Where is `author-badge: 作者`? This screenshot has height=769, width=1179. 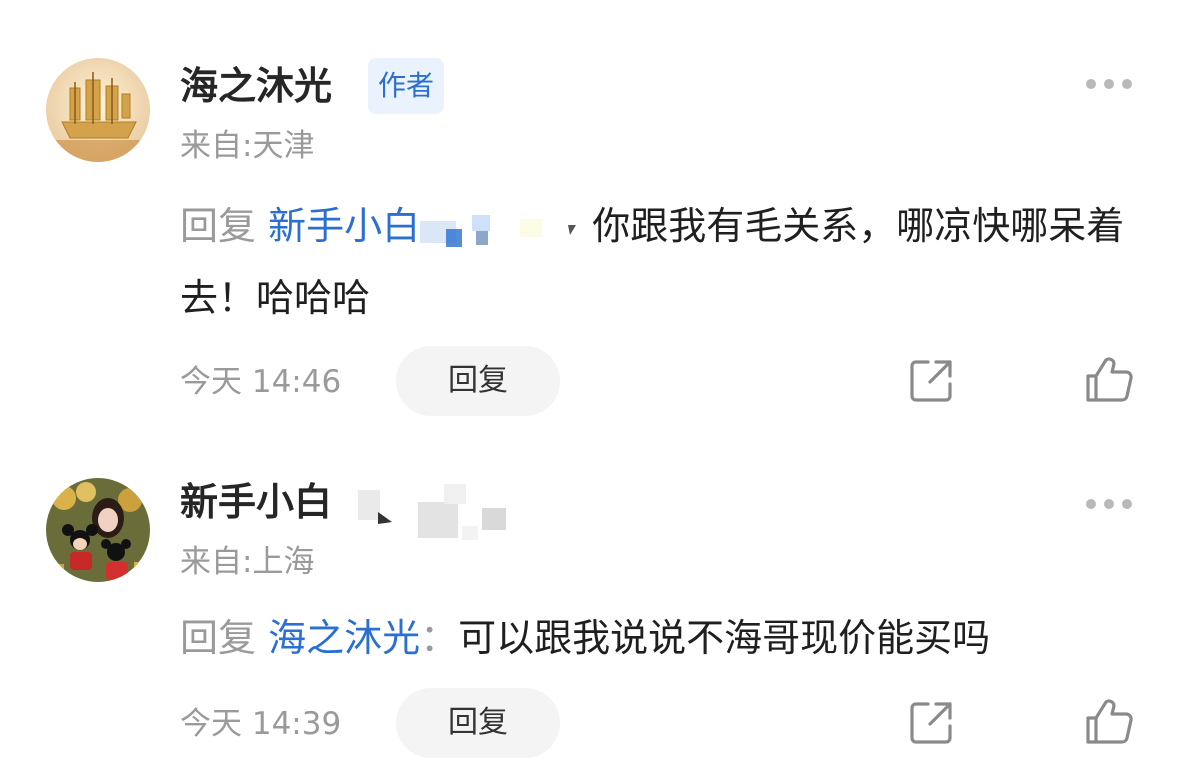
author-badge: 作者 is located at coordinates (406, 86).